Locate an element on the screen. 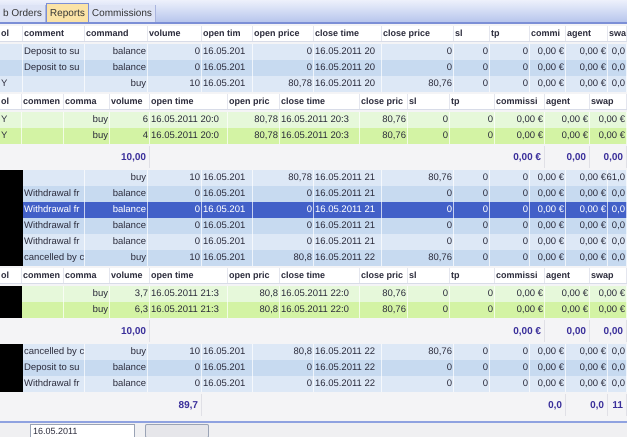 The width and height of the screenshot is (627, 437). table-cell: 16.05.2011 22 is located at coordinates (348, 384).